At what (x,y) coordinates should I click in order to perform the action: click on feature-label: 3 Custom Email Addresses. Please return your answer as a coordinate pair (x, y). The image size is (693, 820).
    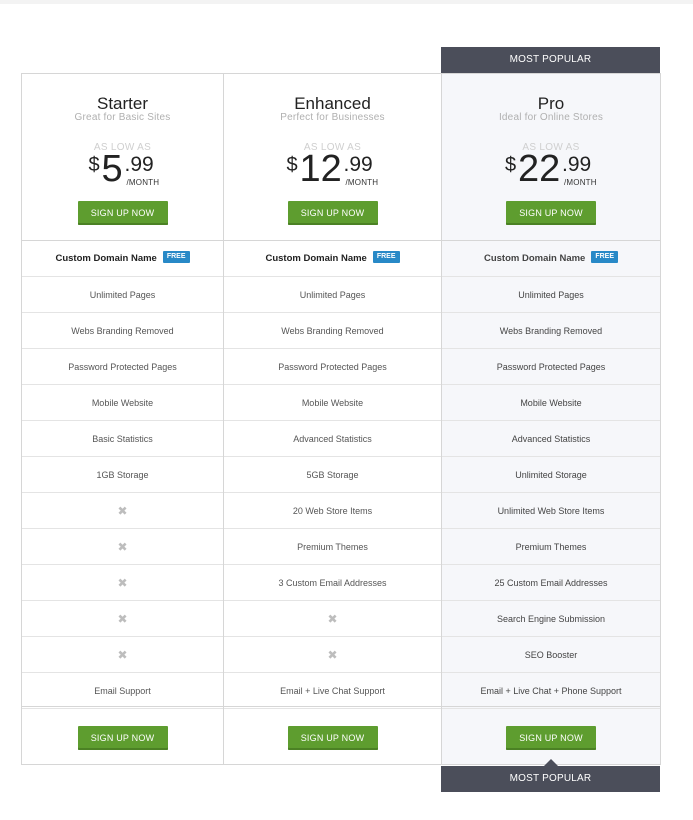
    Looking at the image, I should click on (332, 583).